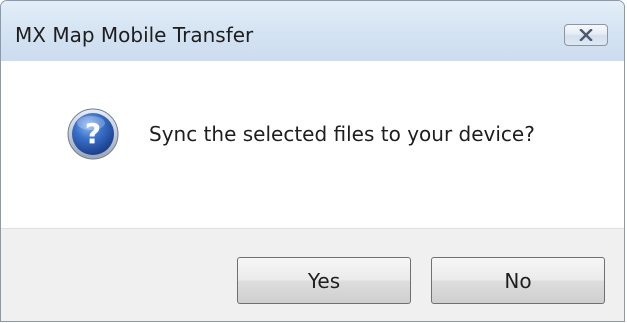 This screenshot has width=627, height=323. I want to click on no-button: No, so click(518, 280).